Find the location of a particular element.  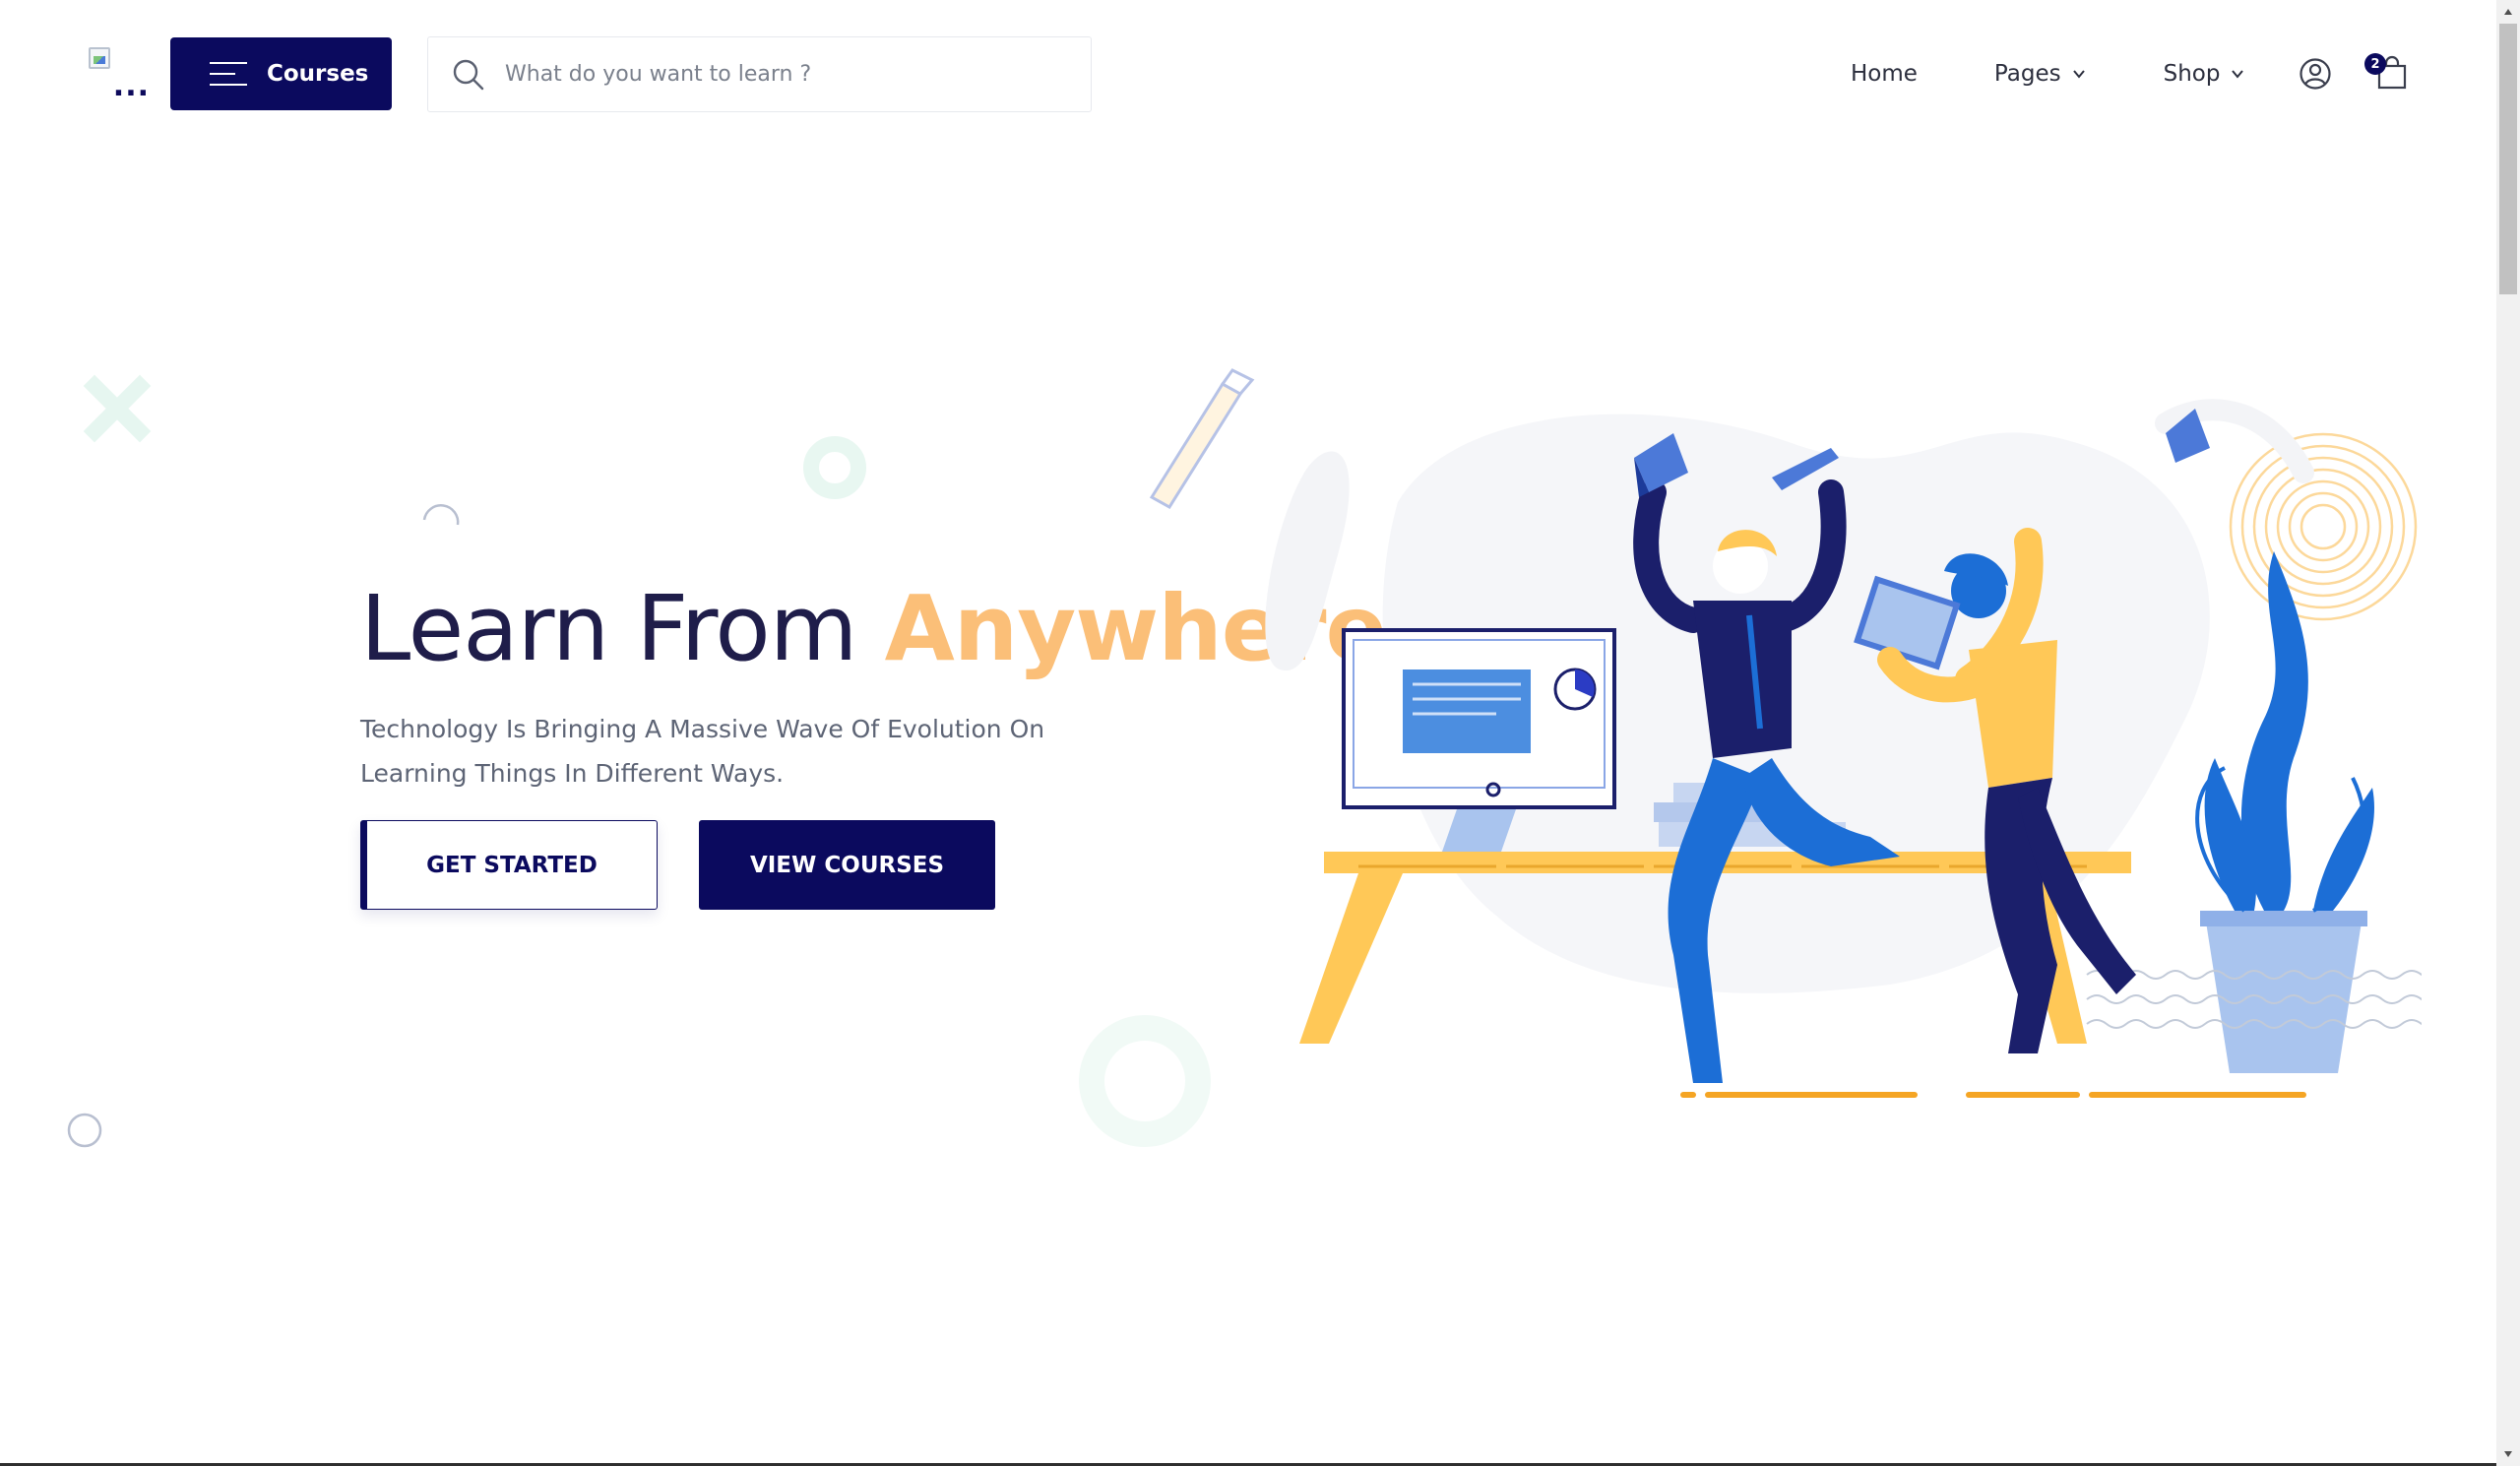

user-icon is located at coordinates (2315, 74).